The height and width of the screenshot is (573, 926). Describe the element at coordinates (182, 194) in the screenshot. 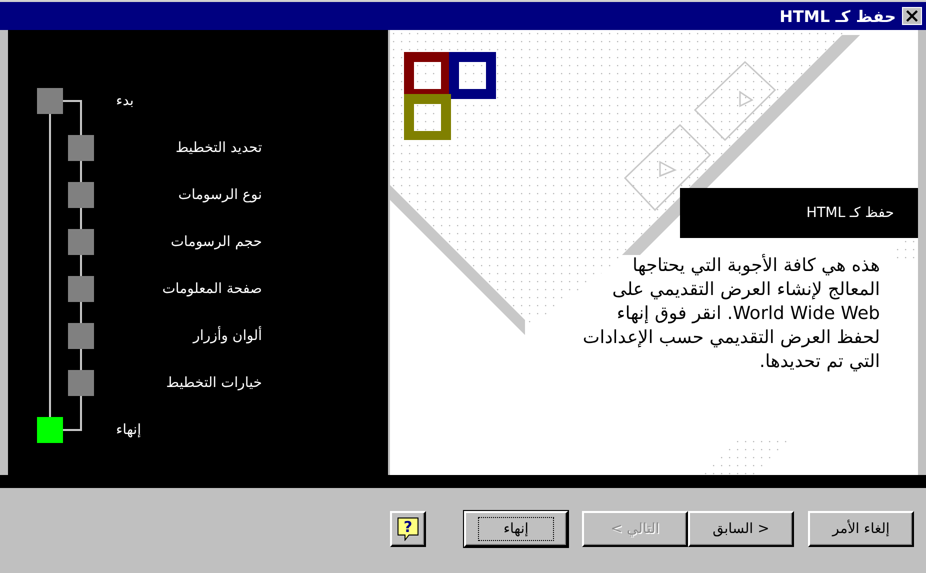

I see `step-label: نوع الرسومات` at that location.